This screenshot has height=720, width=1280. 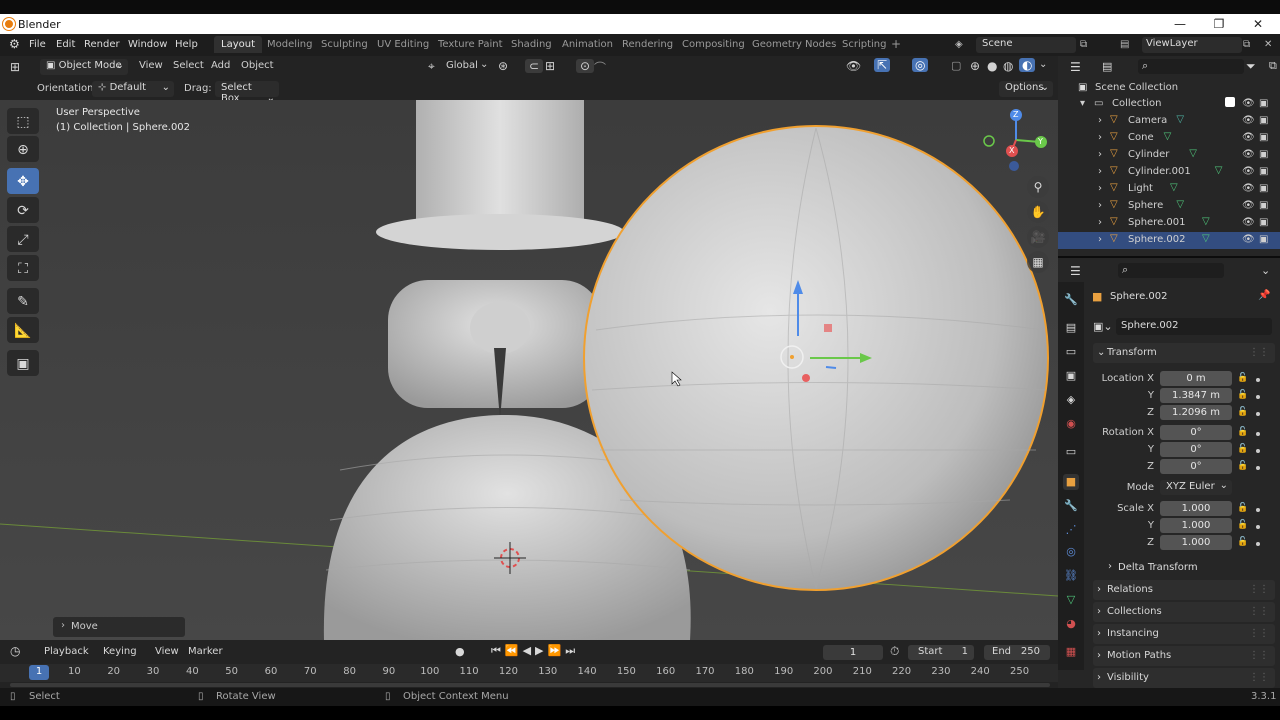 What do you see at coordinates (462, 65) in the screenshot?
I see `transform-orientation: Global` at bounding box center [462, 65].